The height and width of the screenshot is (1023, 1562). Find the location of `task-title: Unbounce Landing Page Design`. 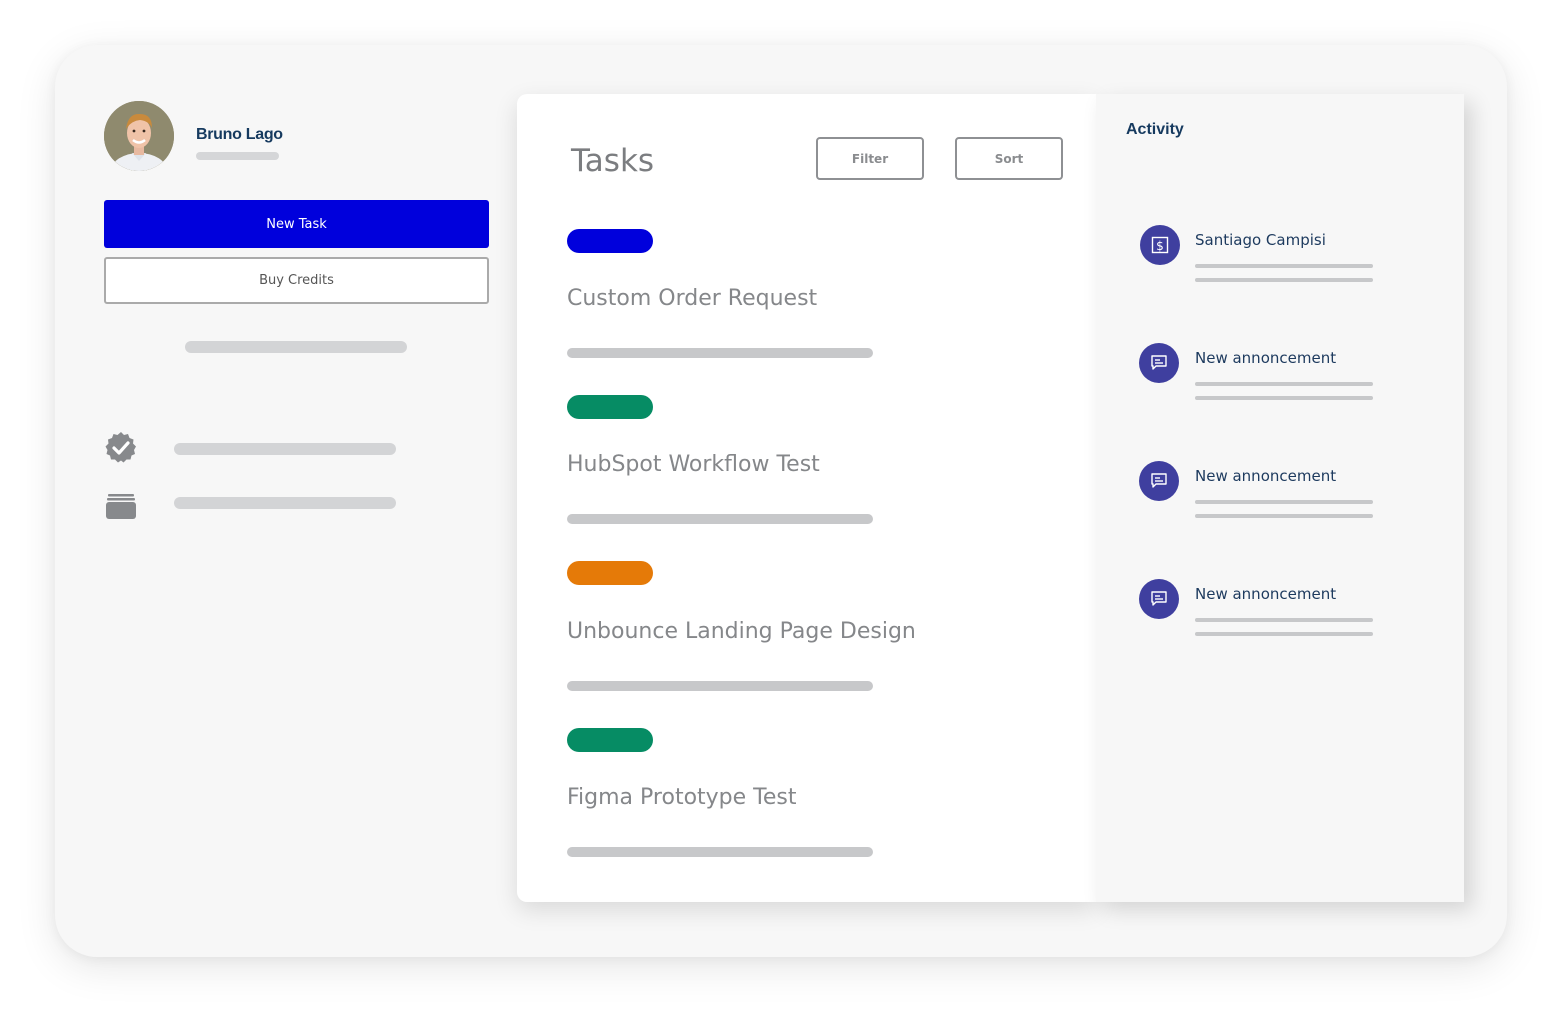

task-title: Unbounce Landing Page Design is located at coordinates (741, 631).